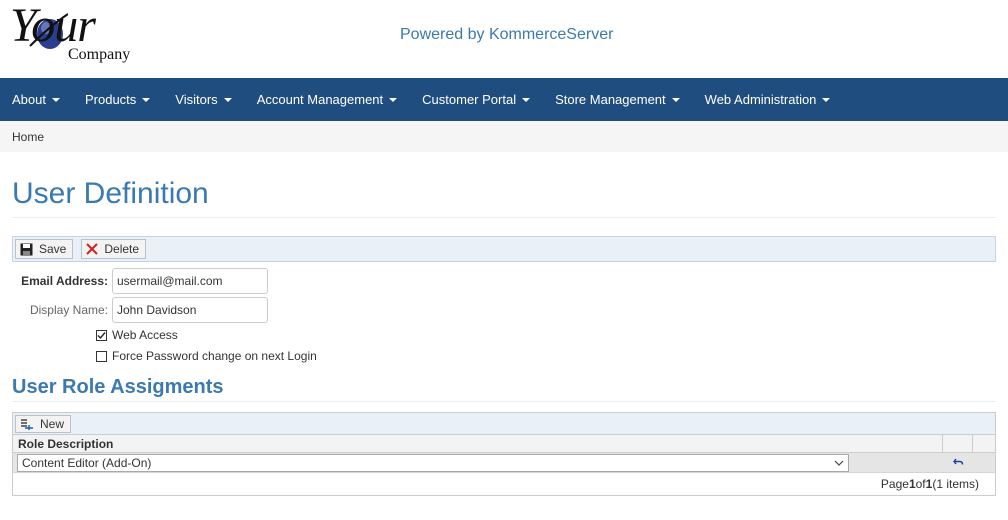 The image size is (1008, 520). What do you see at coordinates (101, 356) in the screenshot?
I see `force-password-checkbox` at bounding box center [101, 356].